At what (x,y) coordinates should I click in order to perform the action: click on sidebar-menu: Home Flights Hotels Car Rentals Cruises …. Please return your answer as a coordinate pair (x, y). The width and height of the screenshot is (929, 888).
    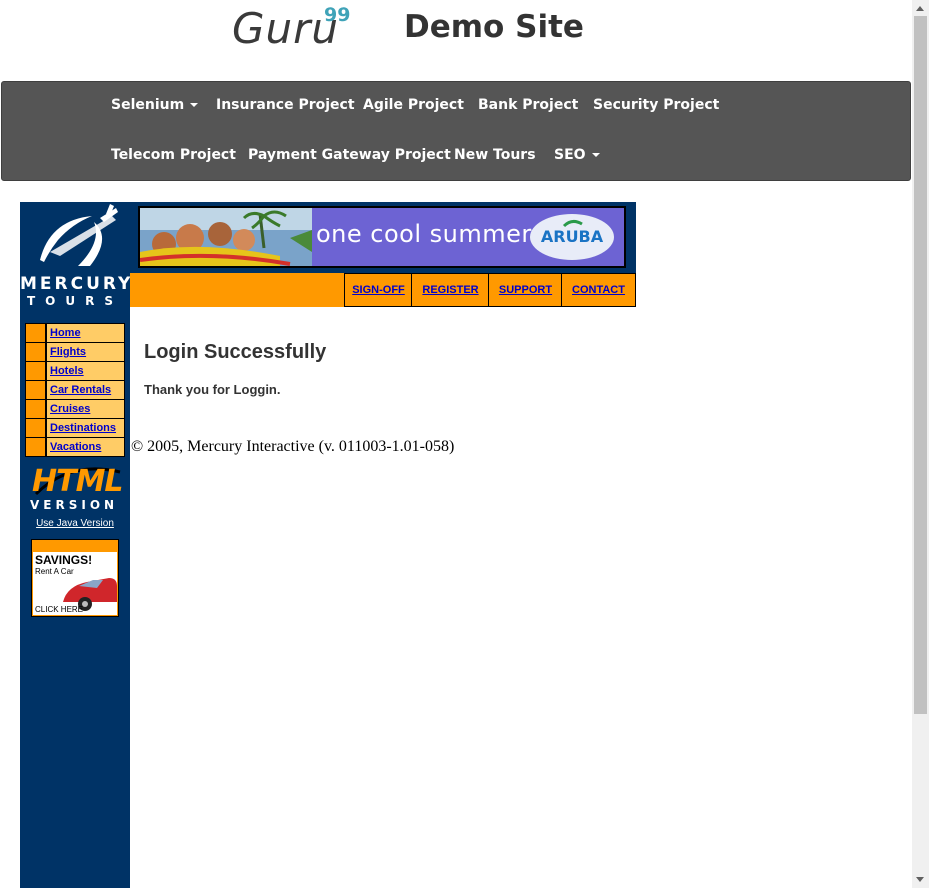
    Looking at the image, I should click on (75, 390).